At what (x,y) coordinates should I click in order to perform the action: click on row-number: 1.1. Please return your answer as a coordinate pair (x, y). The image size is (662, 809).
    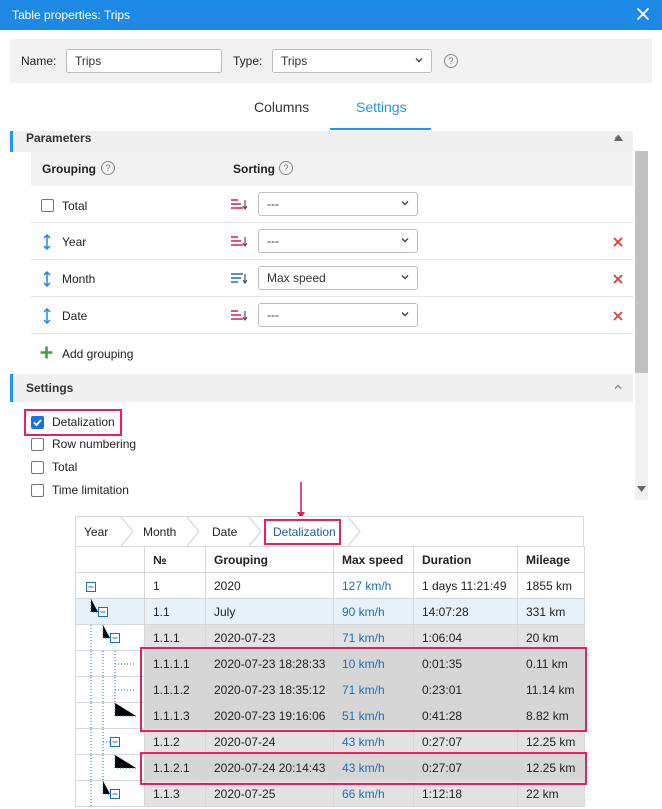
    Looking at the image, I should click on (175, 611).